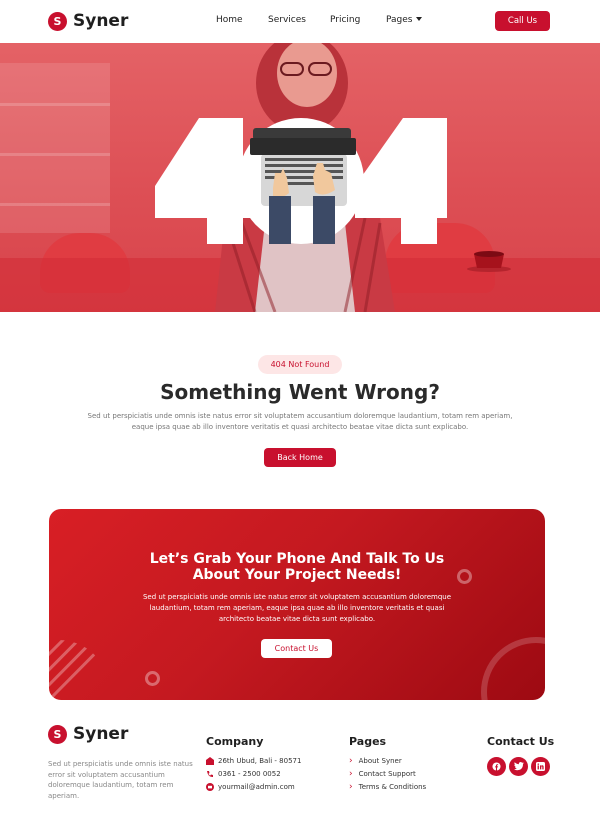  I want to click on nav-pages-dropdown: Pages, so click(404, 20).